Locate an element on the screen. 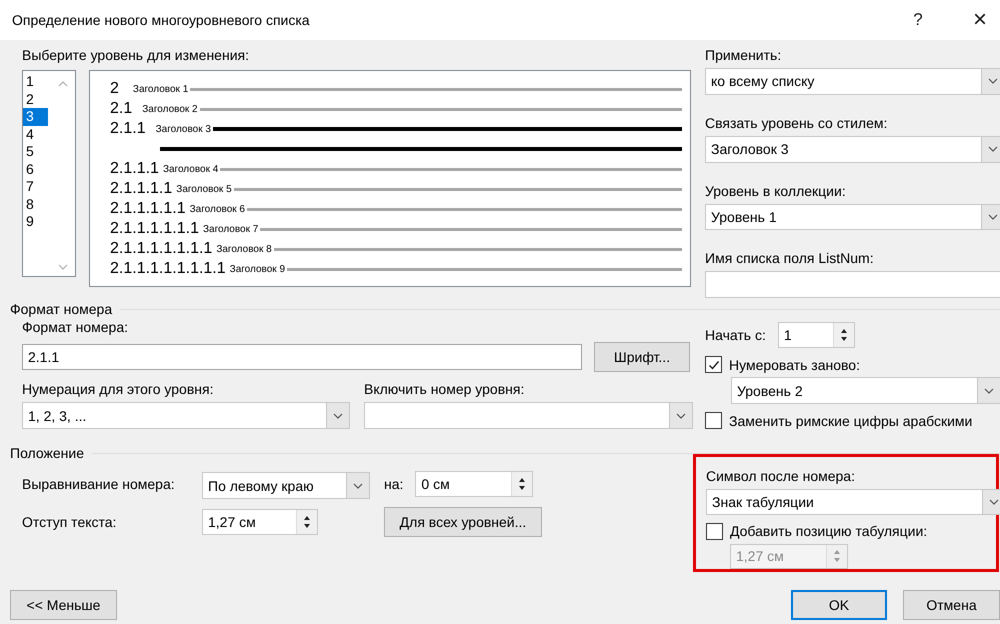  apply-label: Применить: is located at coordinates (743, 55).